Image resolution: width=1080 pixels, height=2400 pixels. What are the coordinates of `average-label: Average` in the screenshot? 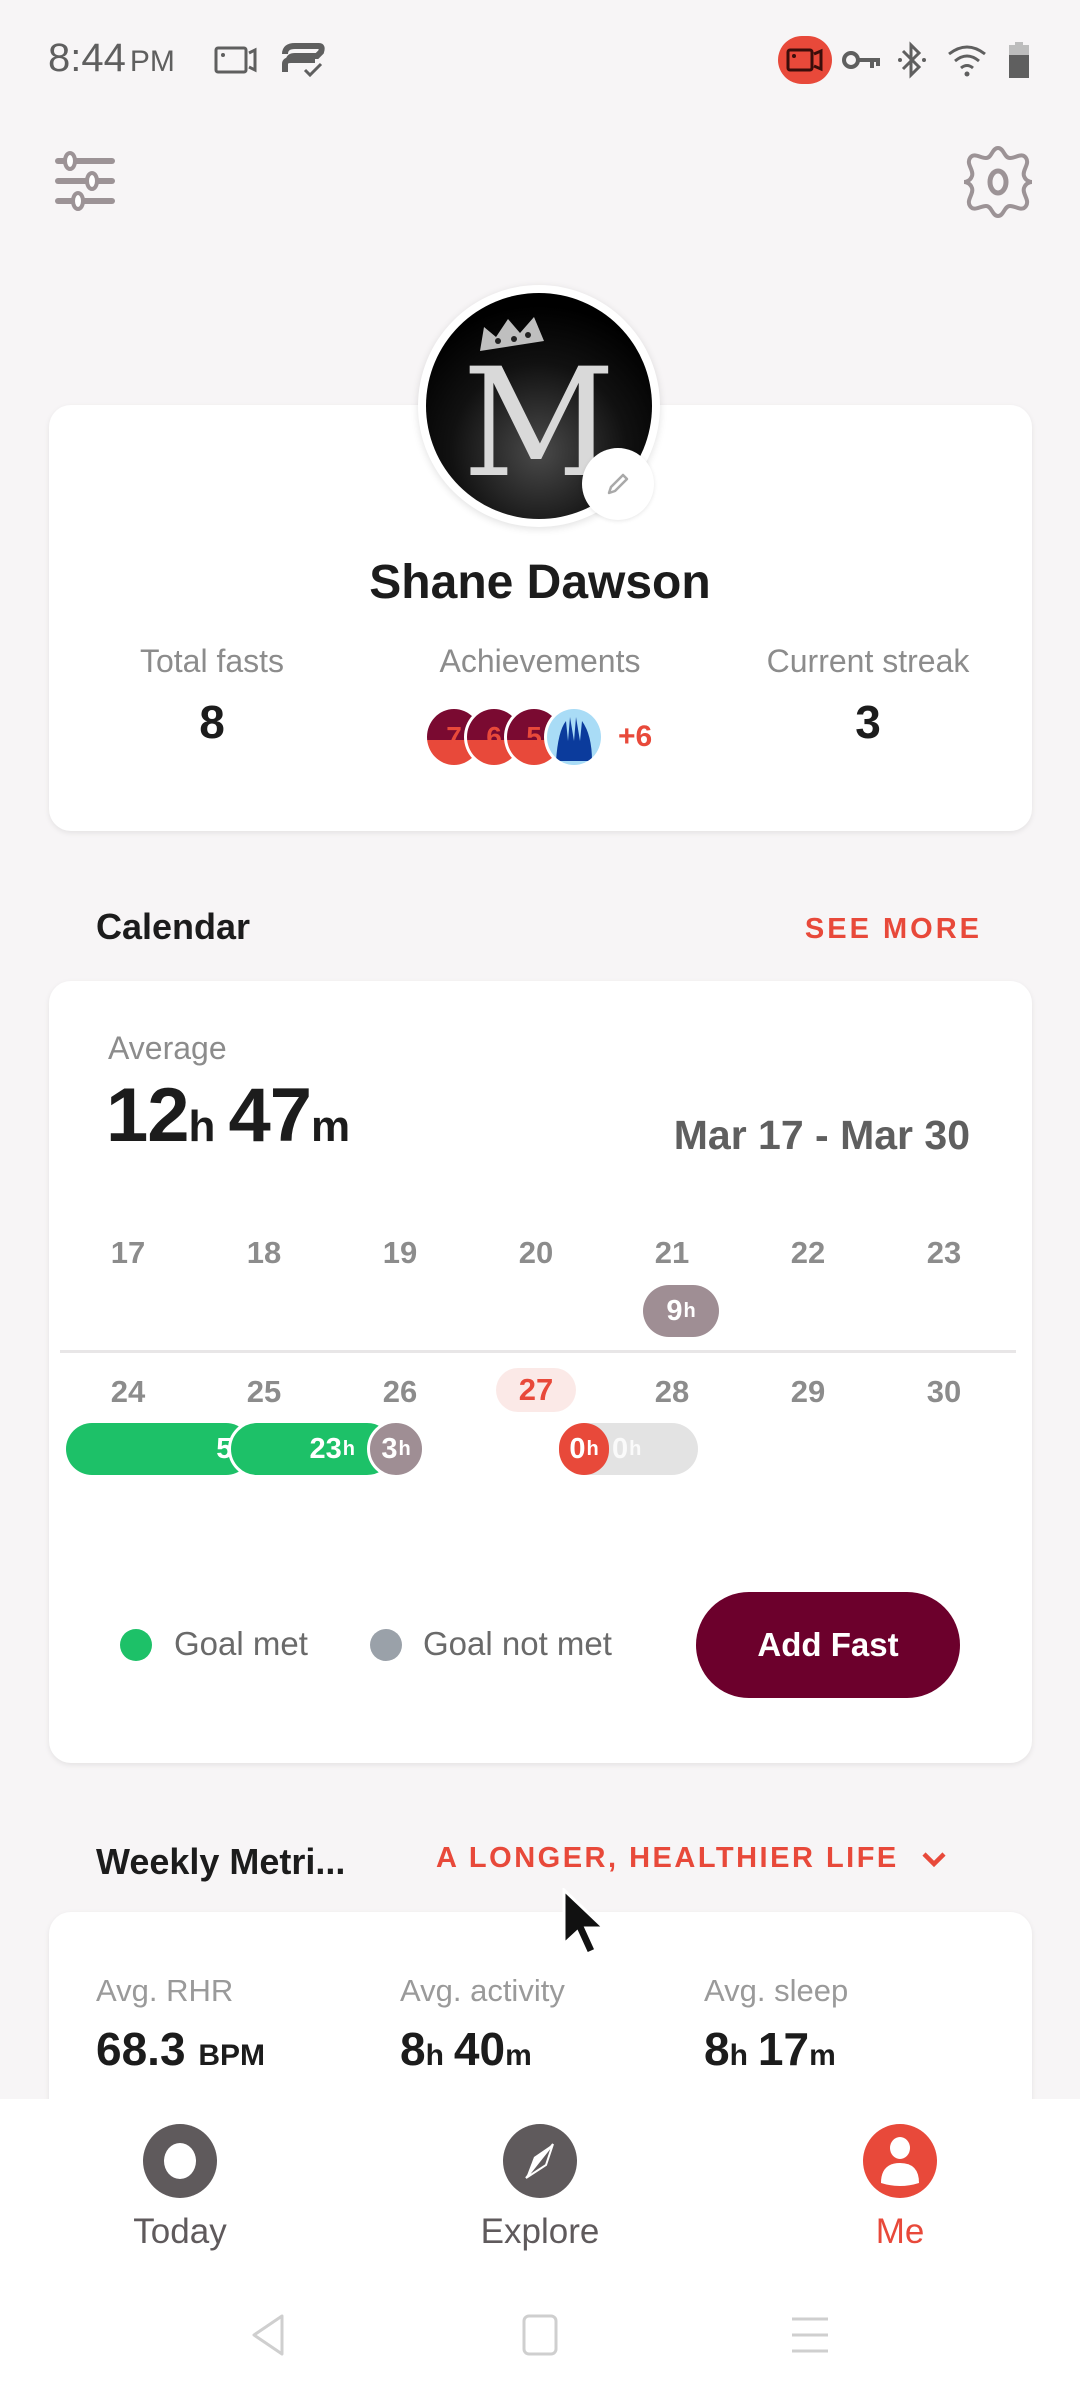 It's located at (167, 1048).